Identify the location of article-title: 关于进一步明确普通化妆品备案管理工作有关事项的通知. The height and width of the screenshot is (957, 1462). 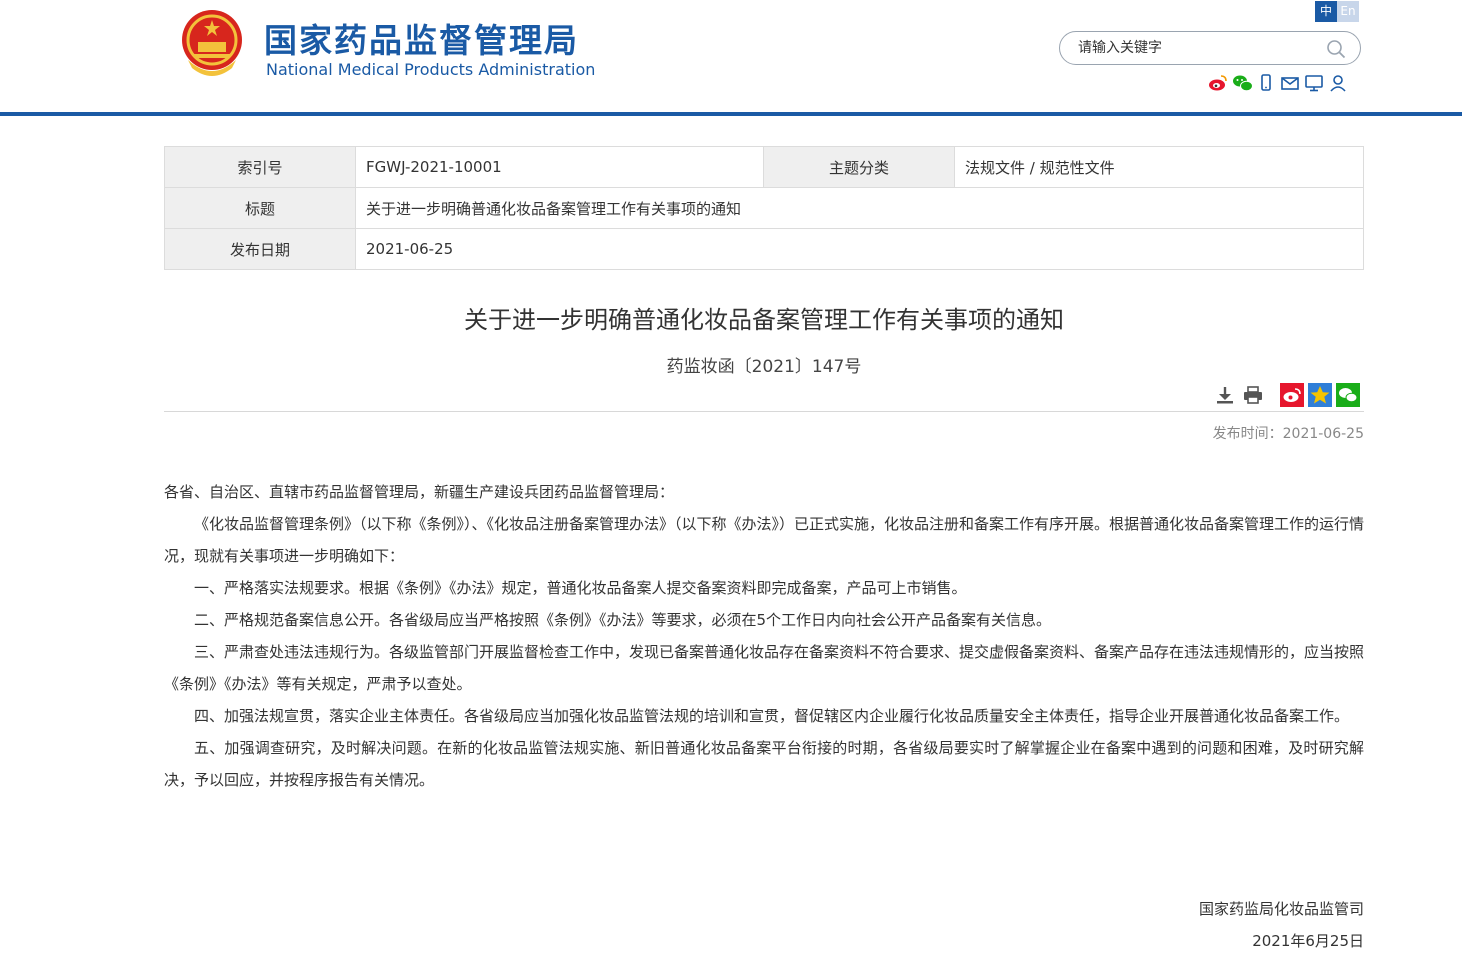
(764, 320).